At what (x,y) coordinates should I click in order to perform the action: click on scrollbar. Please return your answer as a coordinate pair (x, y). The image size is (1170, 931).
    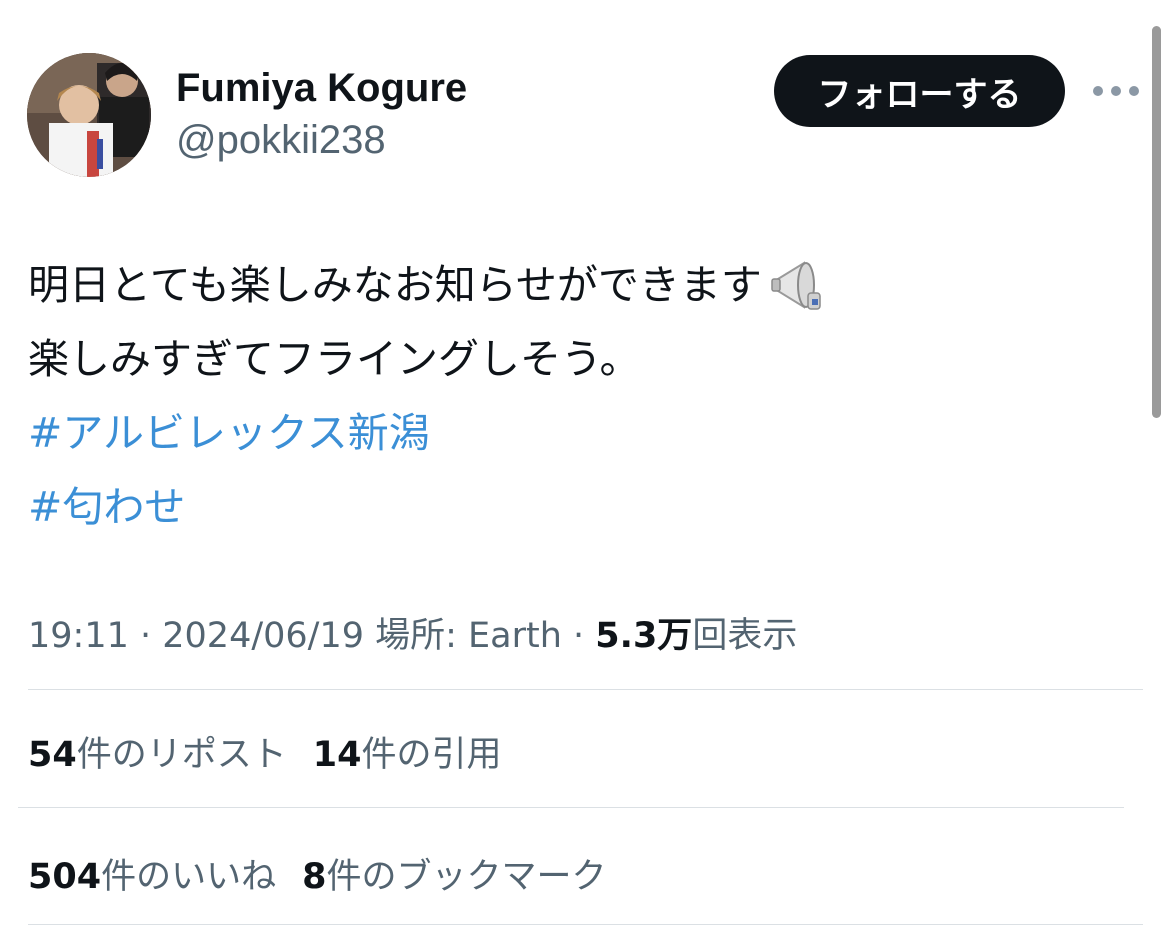
    Looking at the image, I should click on (1156, 222).